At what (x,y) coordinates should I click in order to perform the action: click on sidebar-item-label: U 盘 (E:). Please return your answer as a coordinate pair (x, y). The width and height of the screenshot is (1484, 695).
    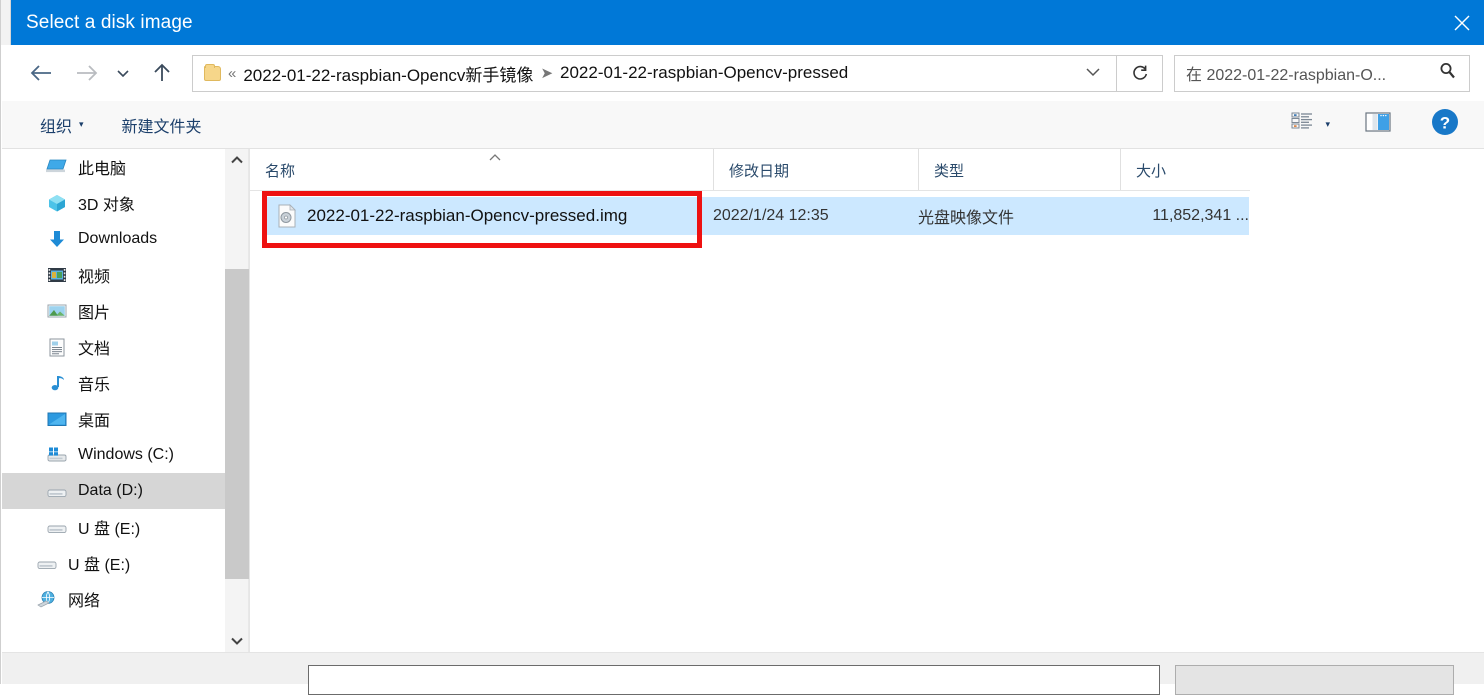
    Looking at the image, I should click on (99, 565).